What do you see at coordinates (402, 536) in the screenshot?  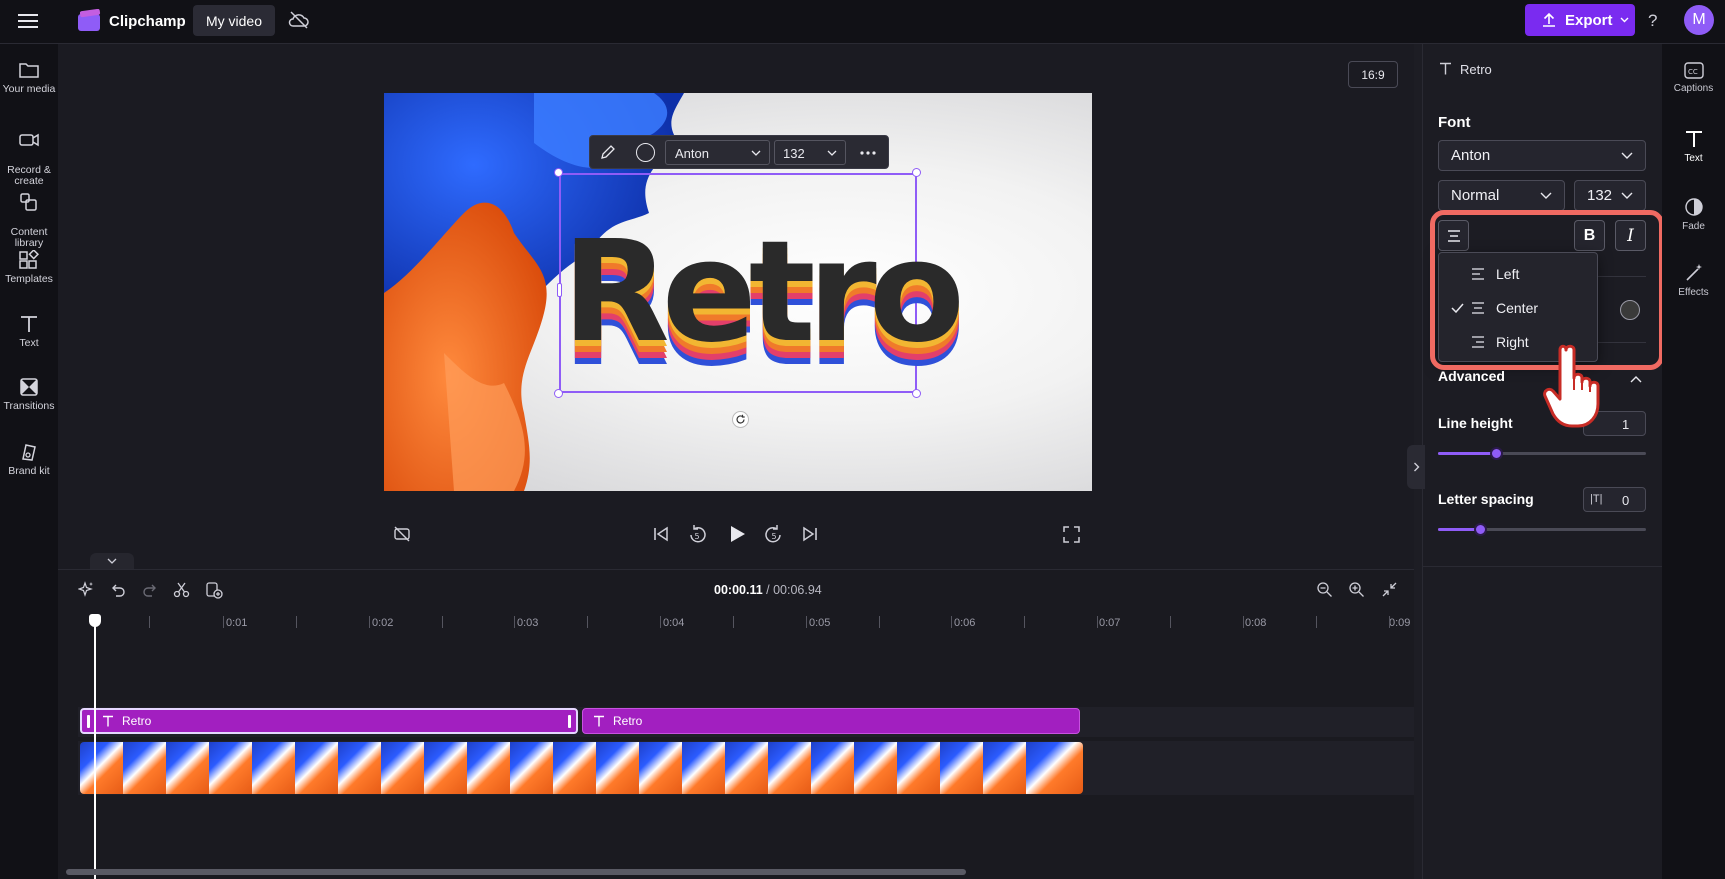 I see `hide-preview-icon` at bounding box center [402, 536].